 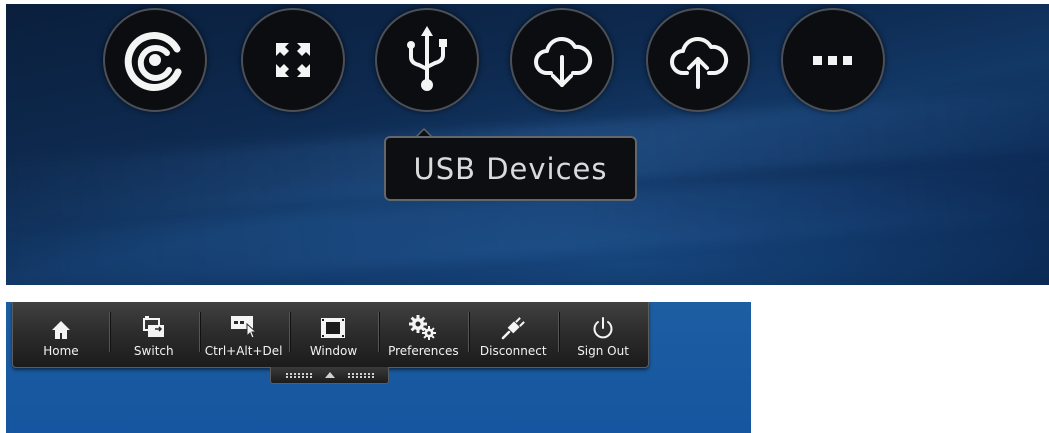 What do you see at coordinates (513, 351) in the screenshot?
I see `disconnect-label: Disconnect` at bounding box center [513, 351].